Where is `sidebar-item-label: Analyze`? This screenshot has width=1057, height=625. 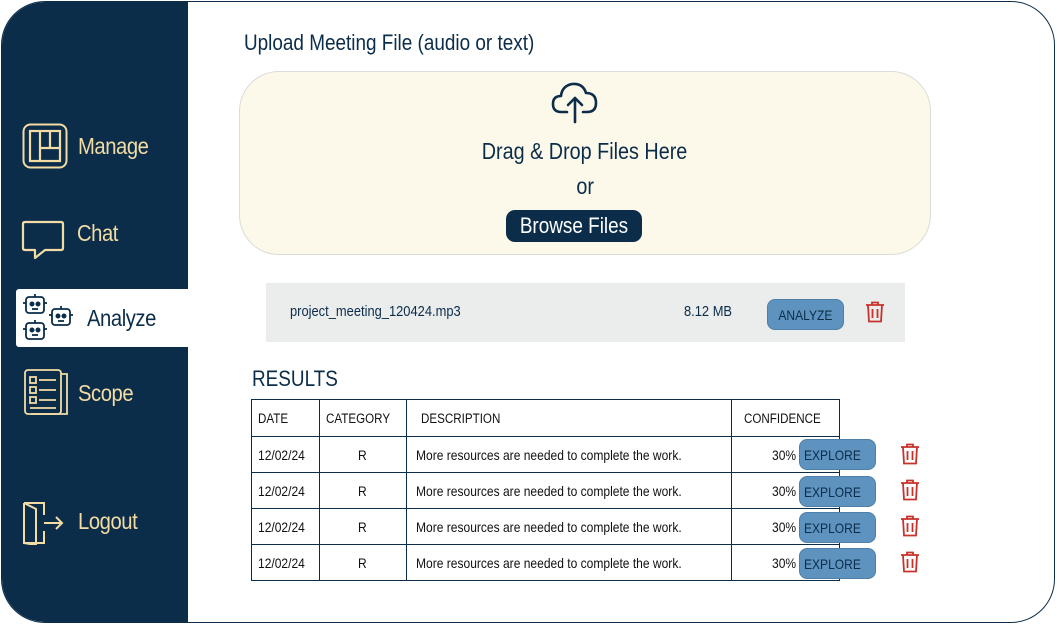
sidebar-item-label: Analyze is located at coordinates (121, 317).